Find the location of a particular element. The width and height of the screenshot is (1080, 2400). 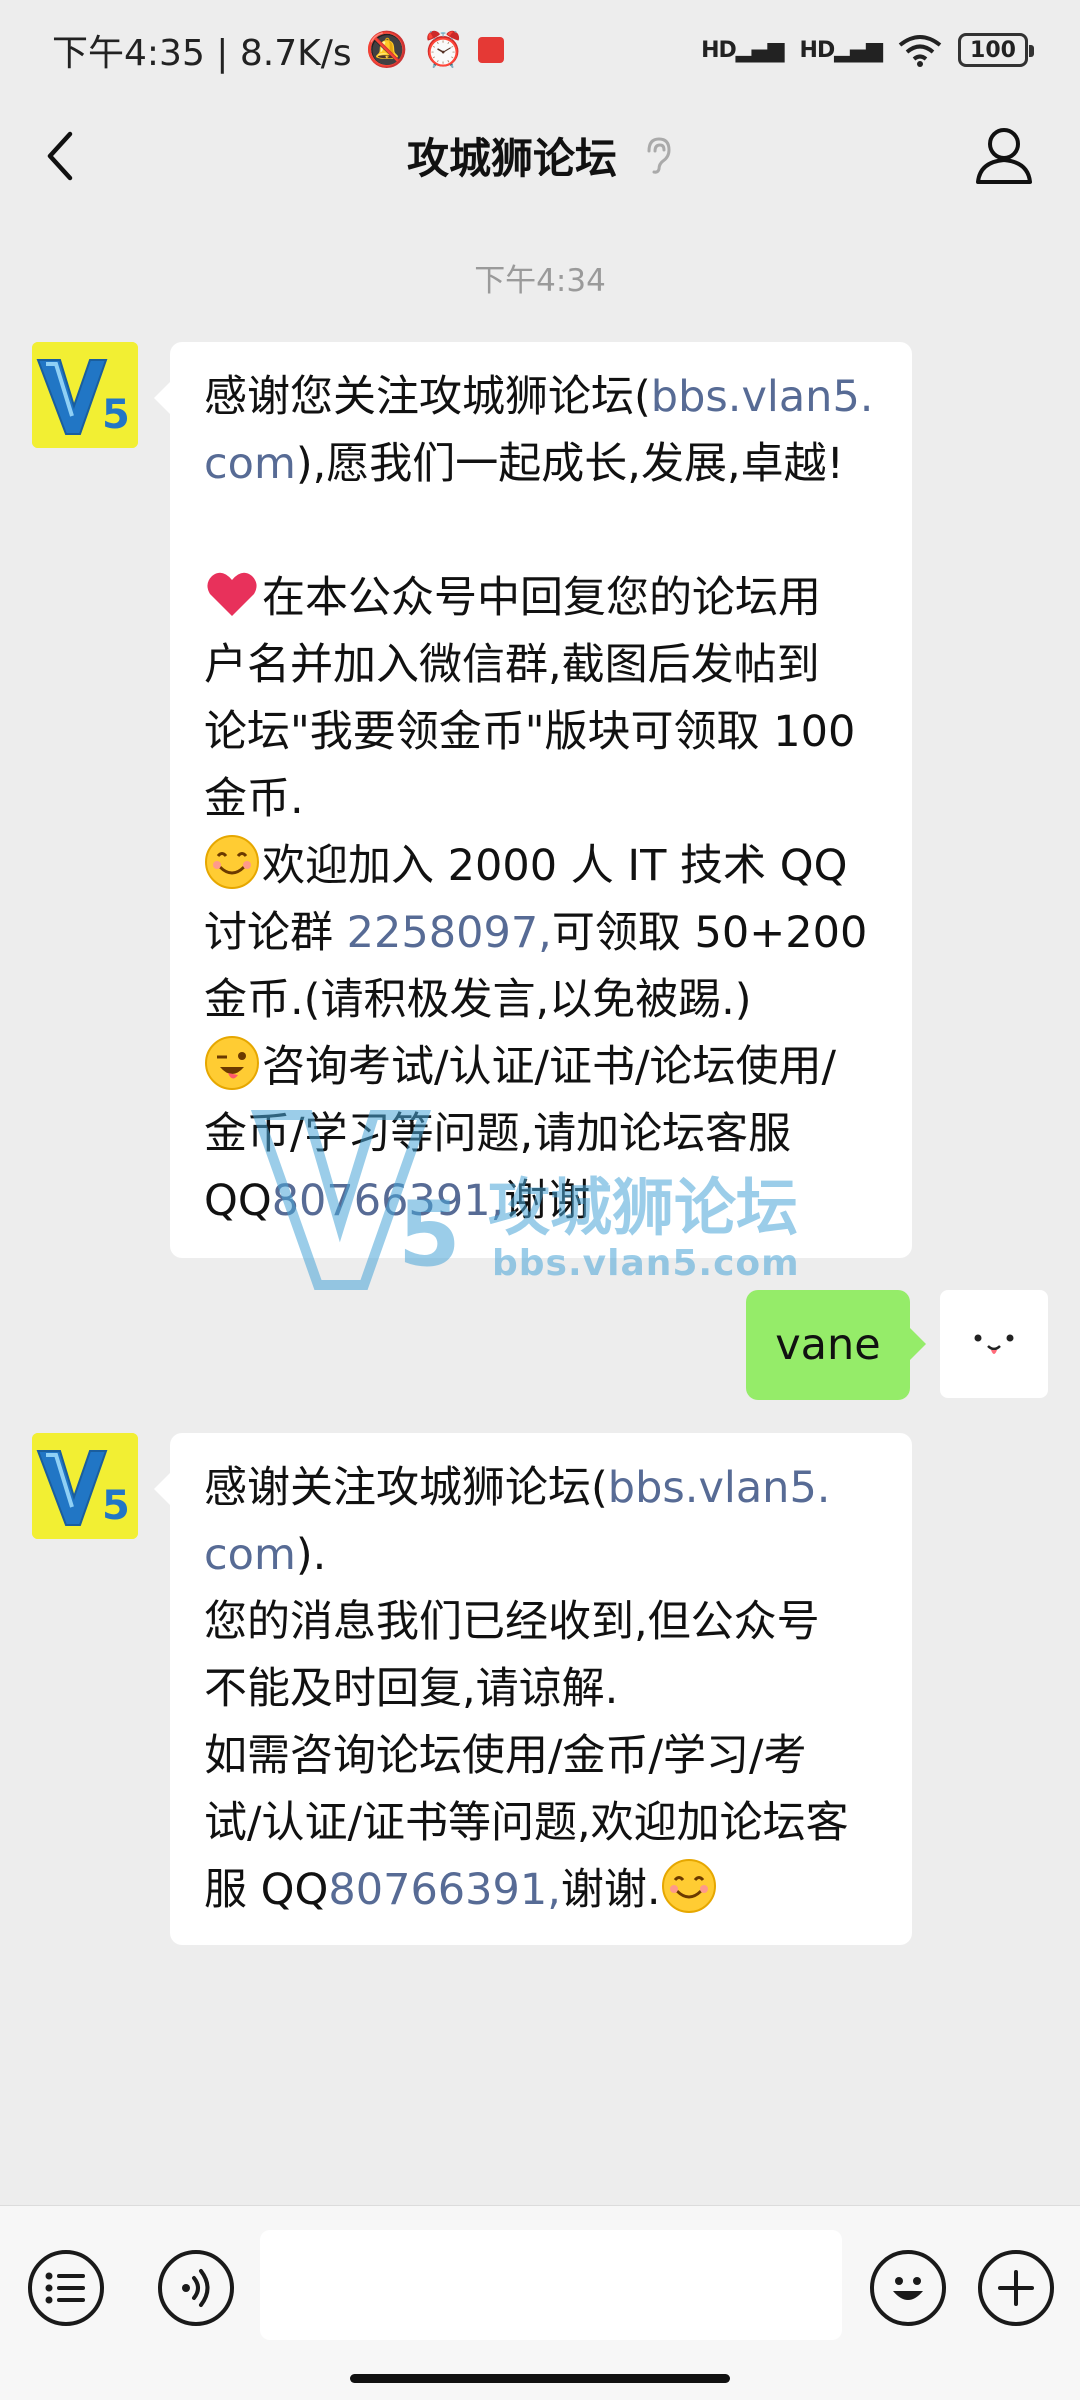

voice-button is located at coordinates (196, 2288).